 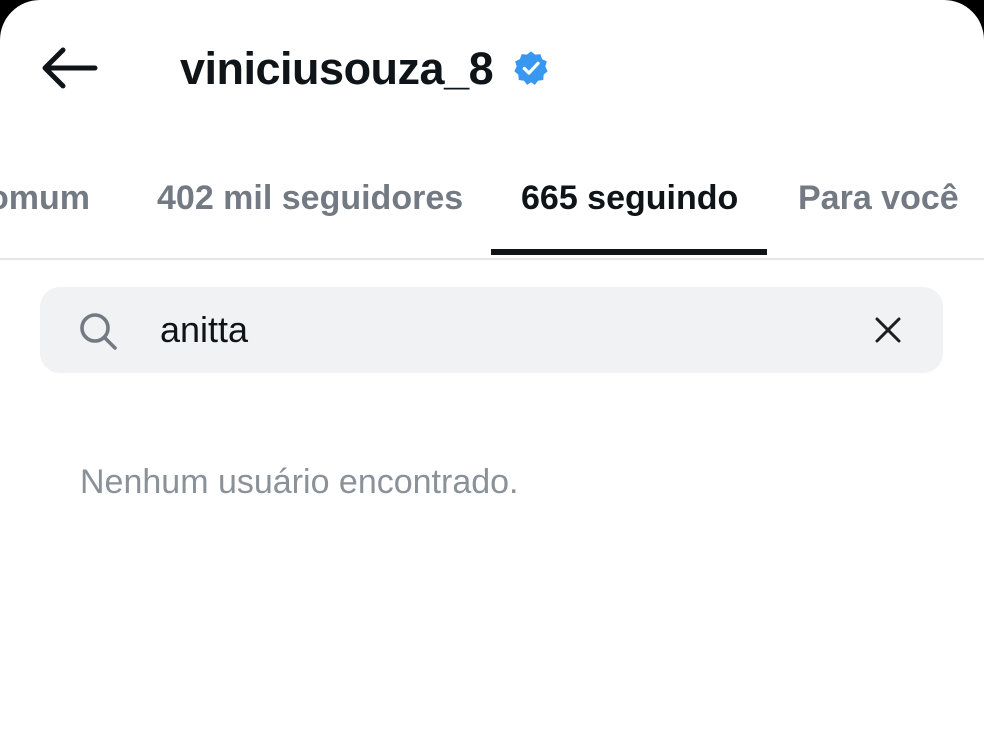 What do you see at coordinates (878, 198) in the screenshot?
I see `tab-para-voce: Para você` at bounding box center [878, 198].